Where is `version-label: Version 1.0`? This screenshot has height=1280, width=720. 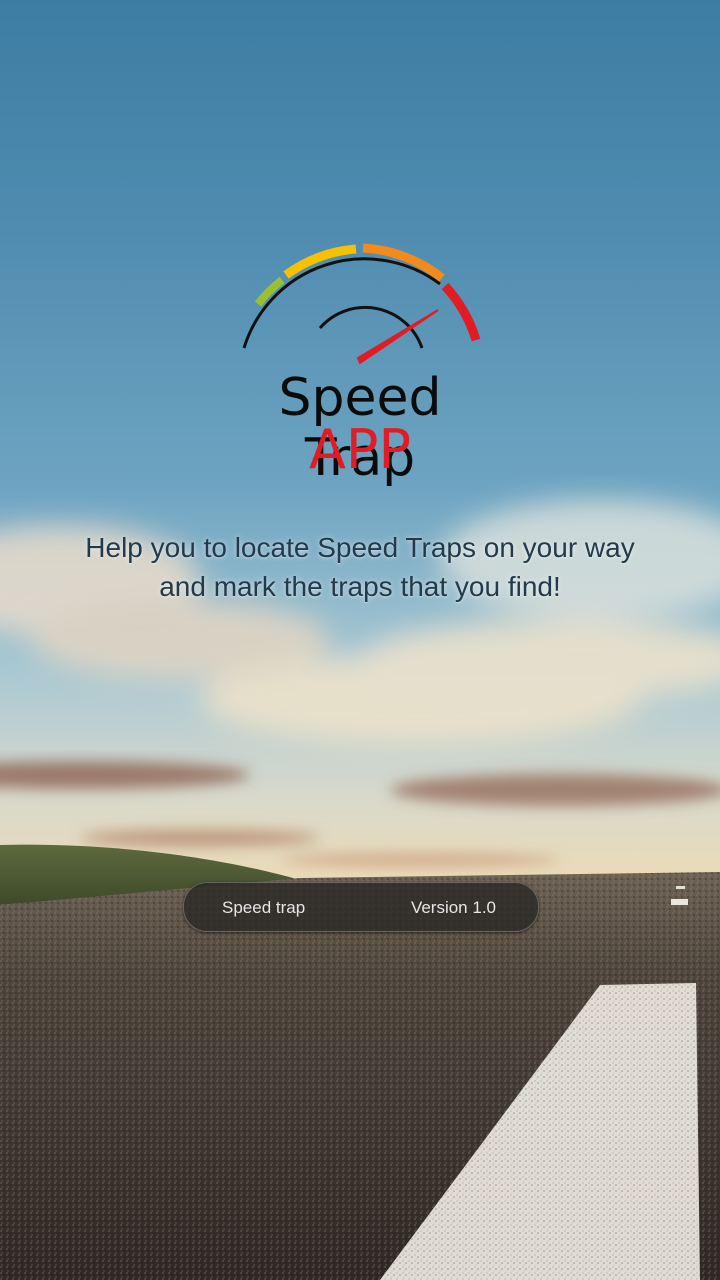 version-label: Version 1.0 is located at coordinates (453, 907).